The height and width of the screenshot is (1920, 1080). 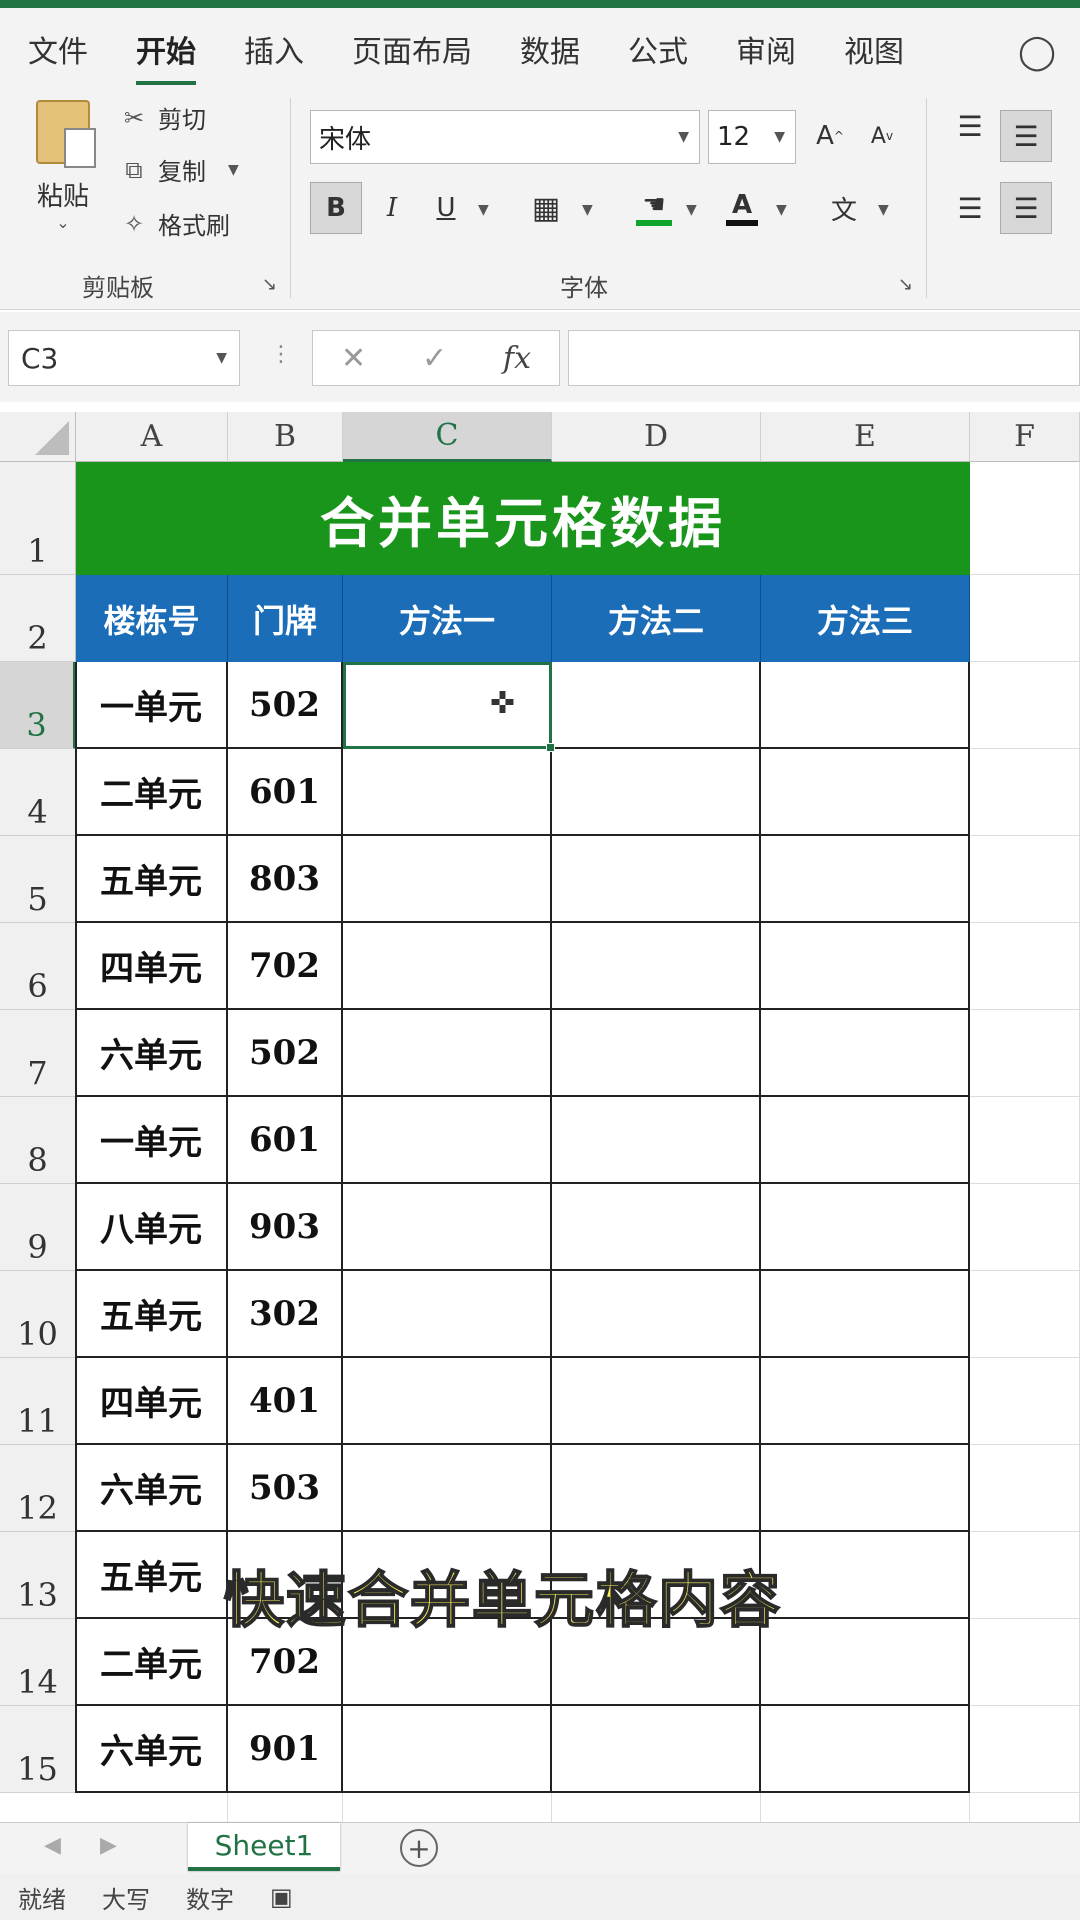 What do you see at coordinates (152, 1662) in the screenshot?
I see `cell-a14: 二单元` at bounding box center [152, 1662].